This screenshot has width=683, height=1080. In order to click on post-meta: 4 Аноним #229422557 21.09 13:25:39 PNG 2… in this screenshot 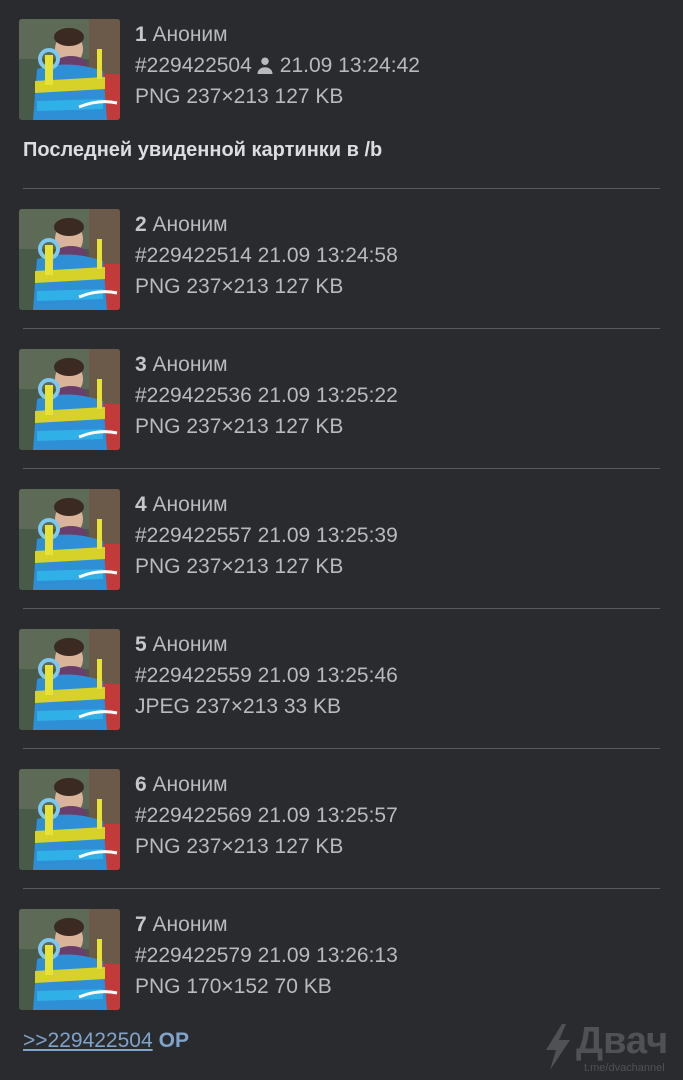, I will do `click(266, 535)`.